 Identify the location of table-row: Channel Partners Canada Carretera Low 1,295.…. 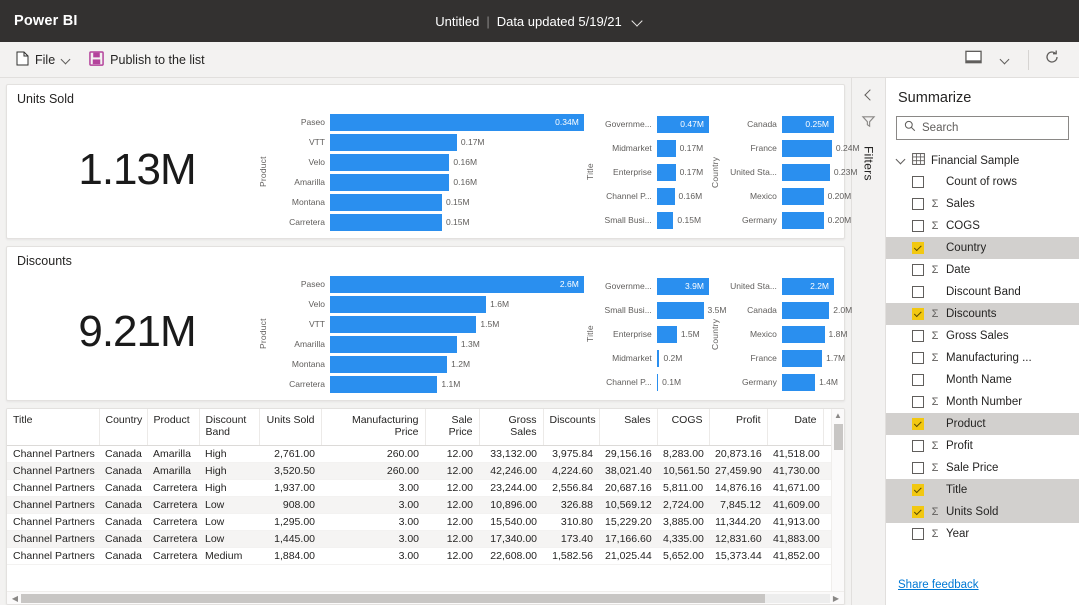
(419, 522).